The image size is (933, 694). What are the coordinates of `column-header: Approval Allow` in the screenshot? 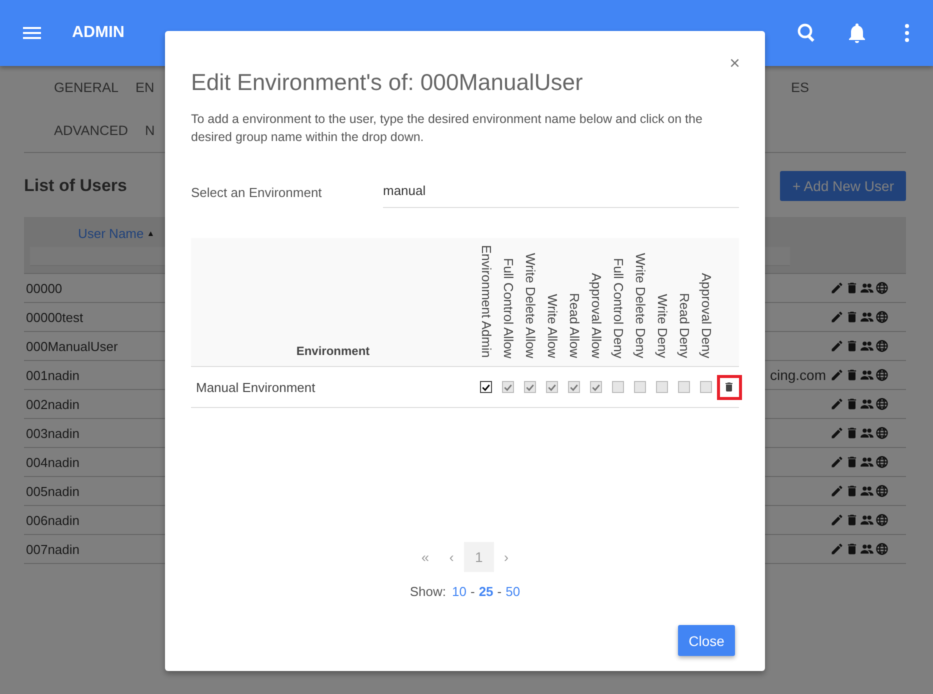 It's located at (596, 315).